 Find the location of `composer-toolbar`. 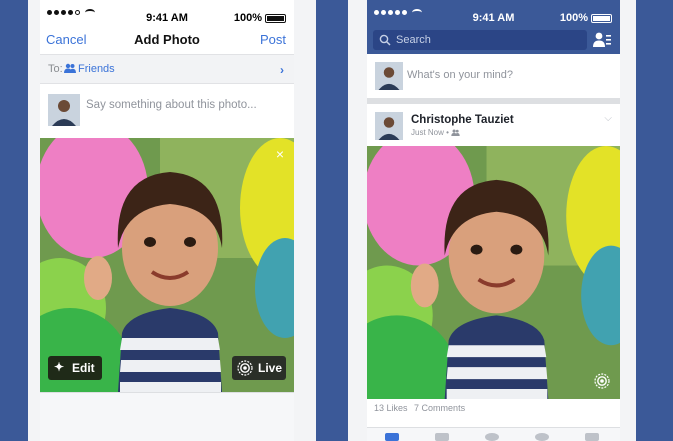

composer-toolbar is located at coordinates (167, 416).